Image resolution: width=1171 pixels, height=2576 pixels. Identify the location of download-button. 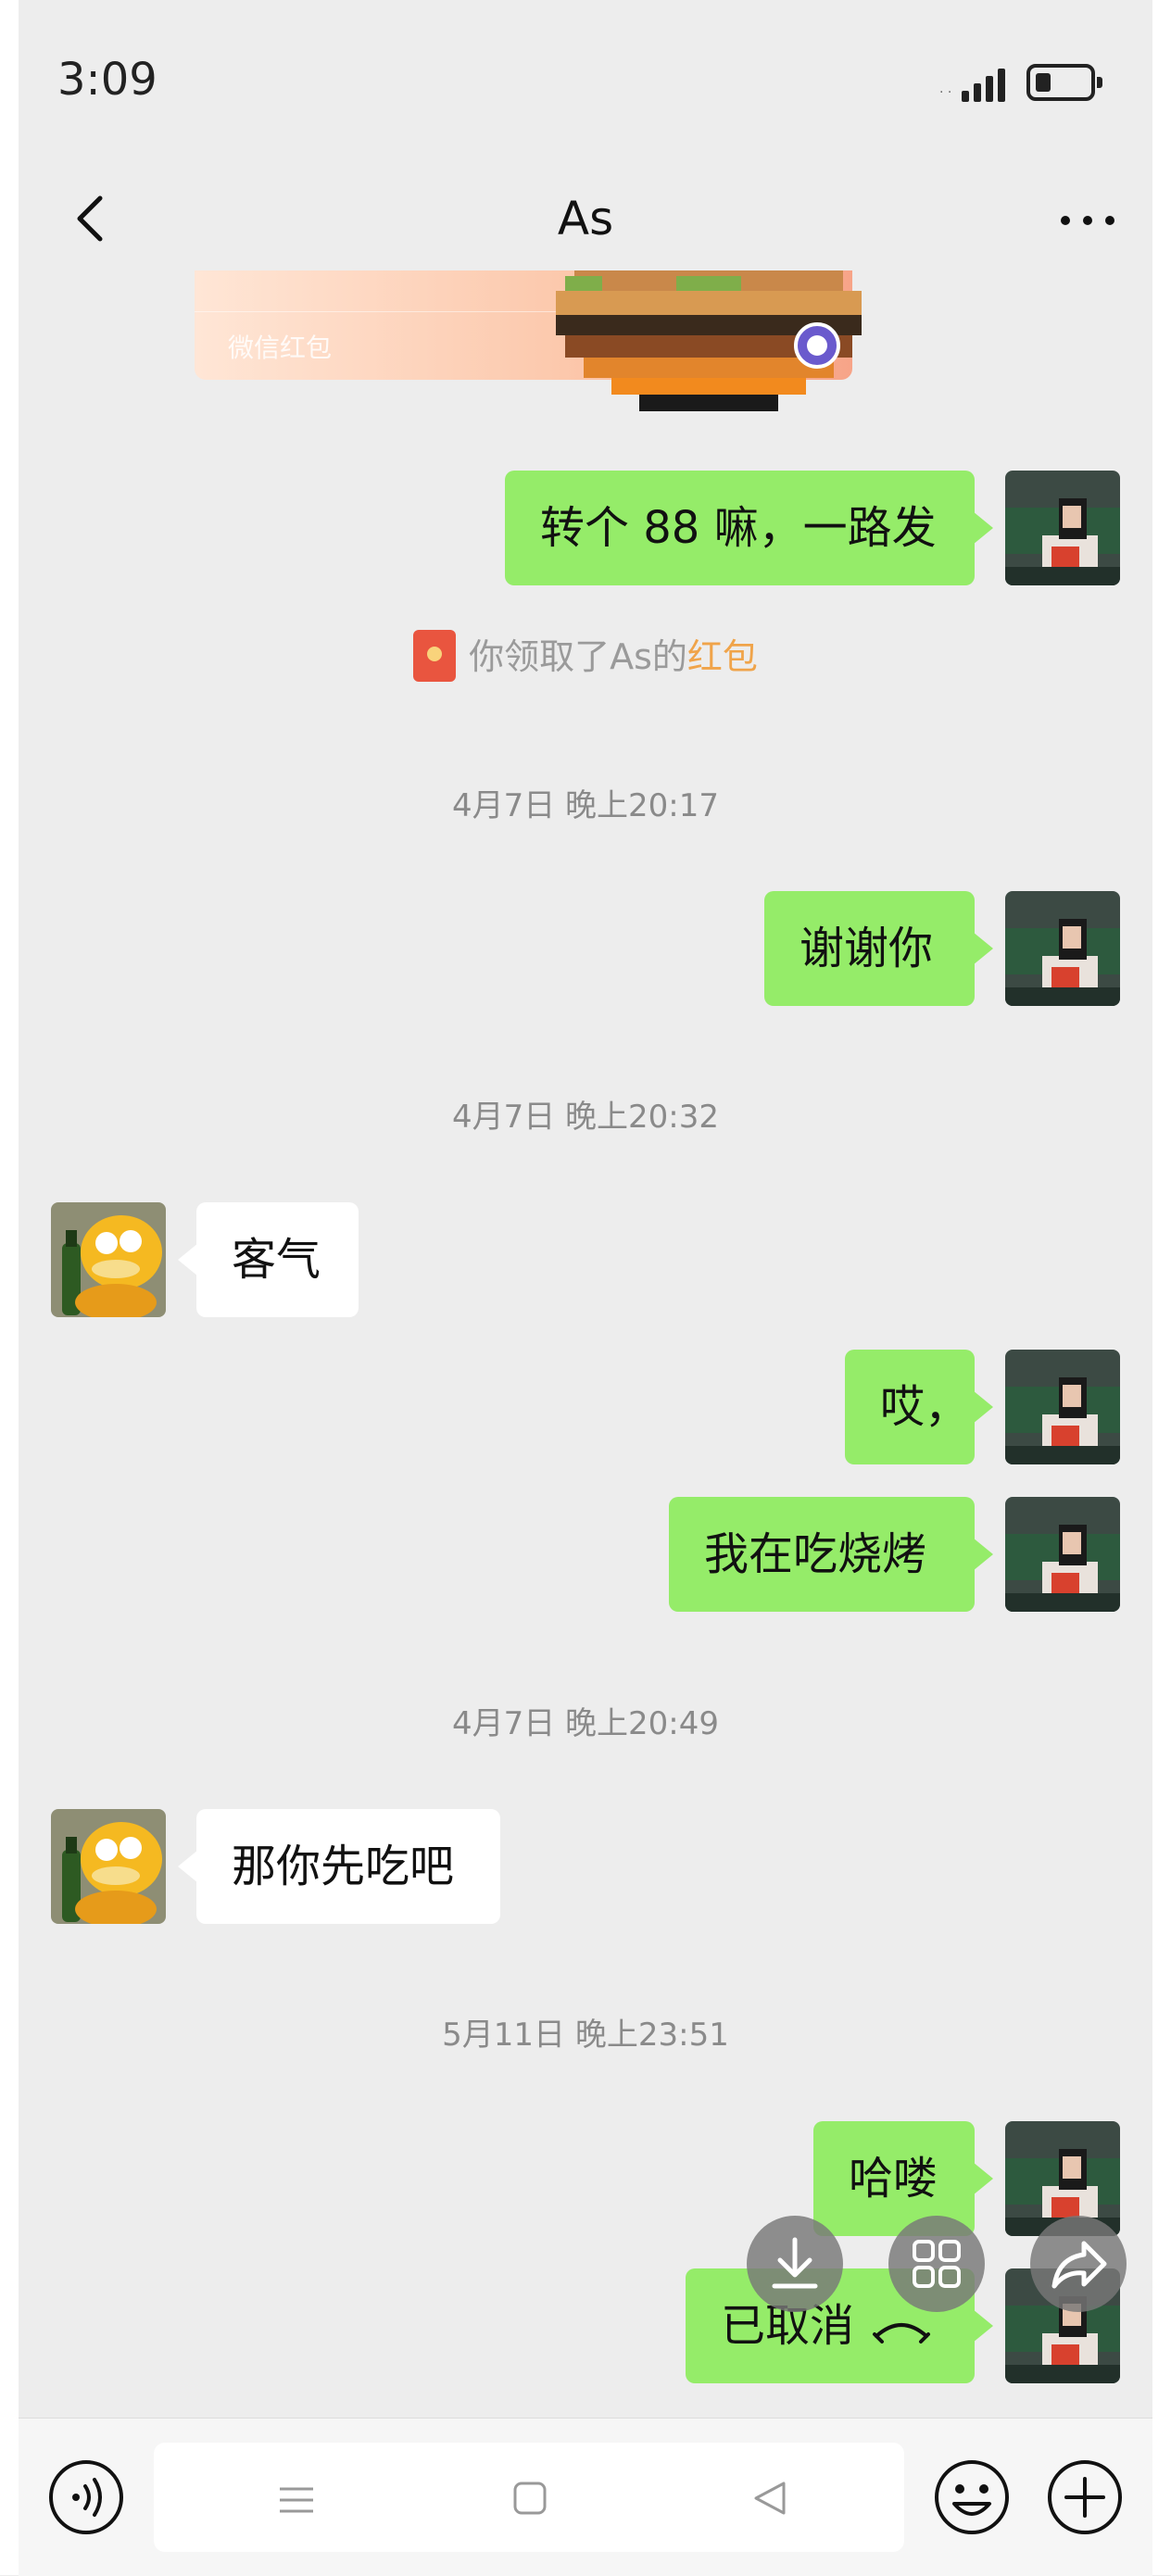
(795, 2264).